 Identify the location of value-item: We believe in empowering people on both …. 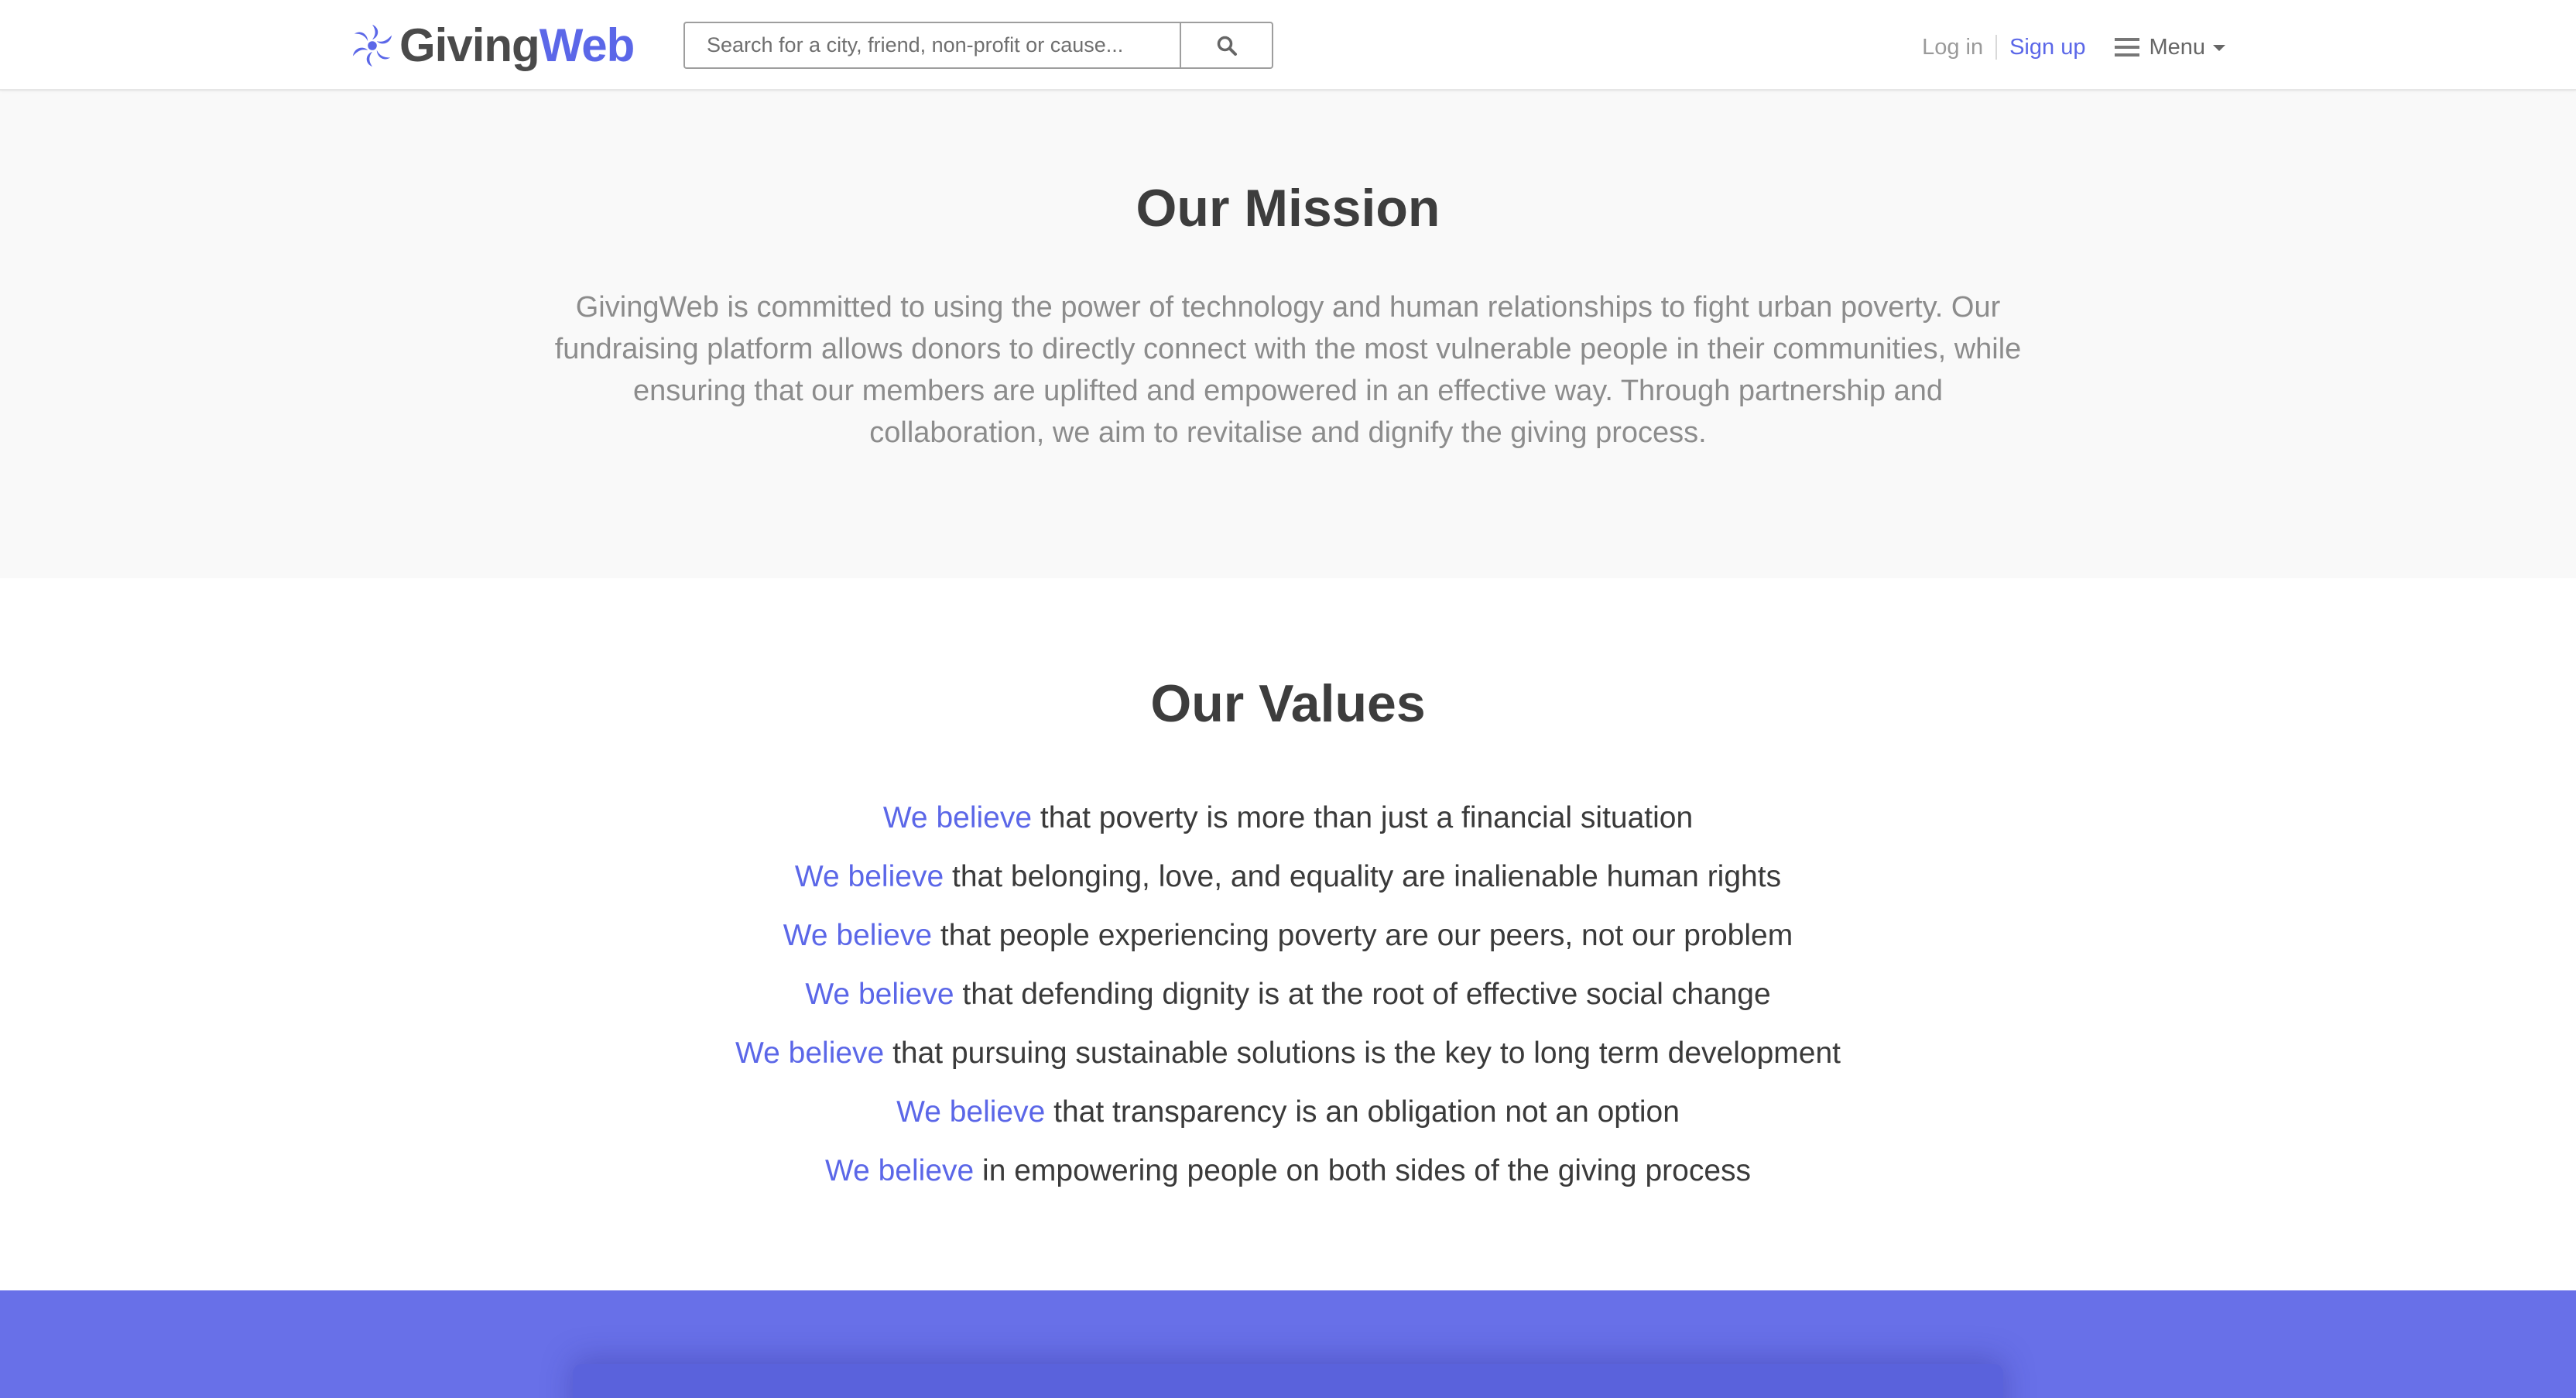
(1288, 1171).